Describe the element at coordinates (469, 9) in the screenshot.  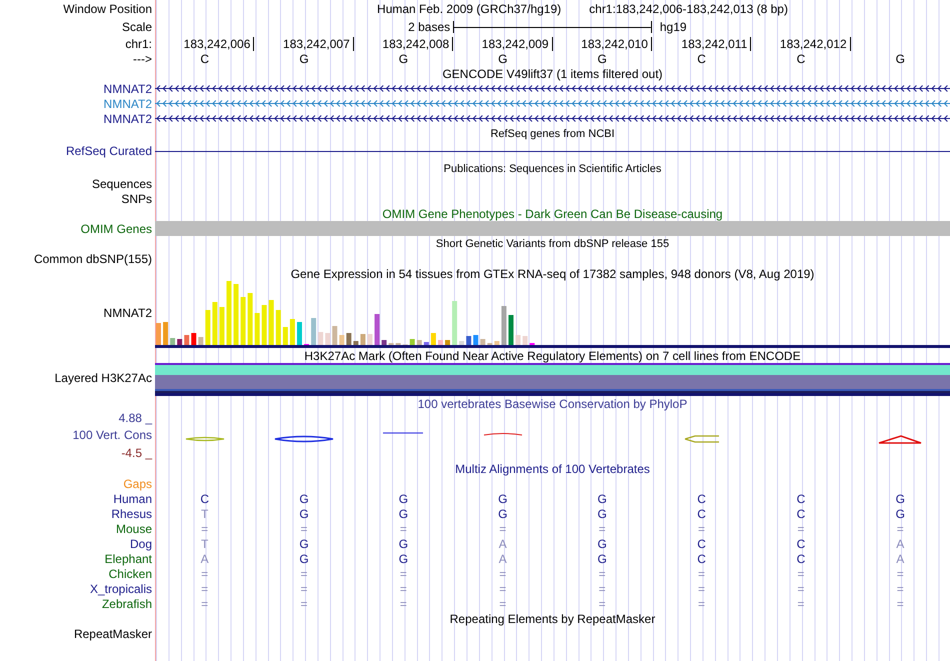
I see `assembly-name: Human Feb. 2009 (GRCh37/hg19)` at that location.